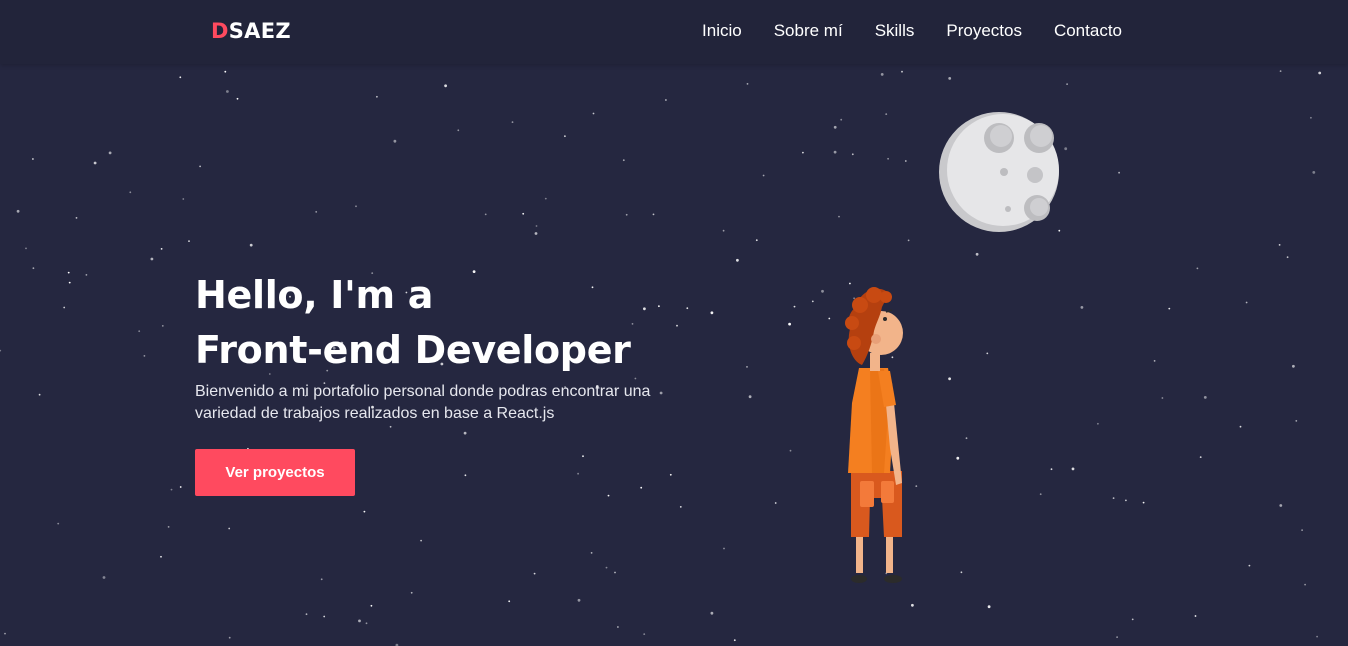 This screenshot has width=1348, height=646. Describe the element at coordinates (314, 295) in the screenshot. I see `hero-title-line-1: Hello, I'm a` at that location.